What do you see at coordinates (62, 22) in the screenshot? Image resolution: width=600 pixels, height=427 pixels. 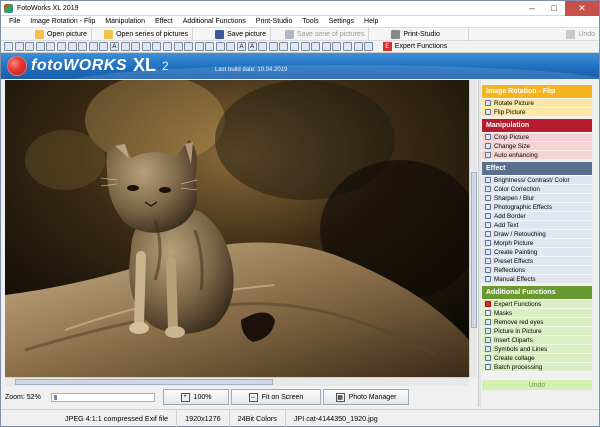 I see `menu-image-rotation: Image Rotation - Flip` at bounding box center [62, 22].